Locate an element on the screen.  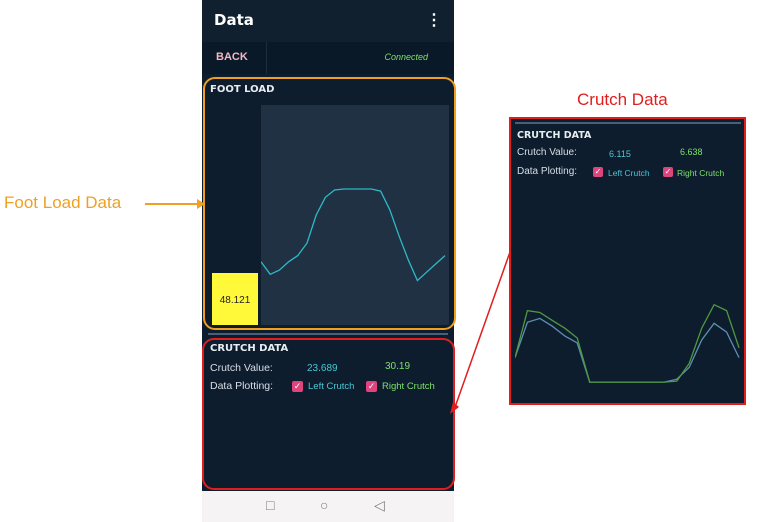
inset-left-label: Left Crutch is located at coordinates (629, 173).